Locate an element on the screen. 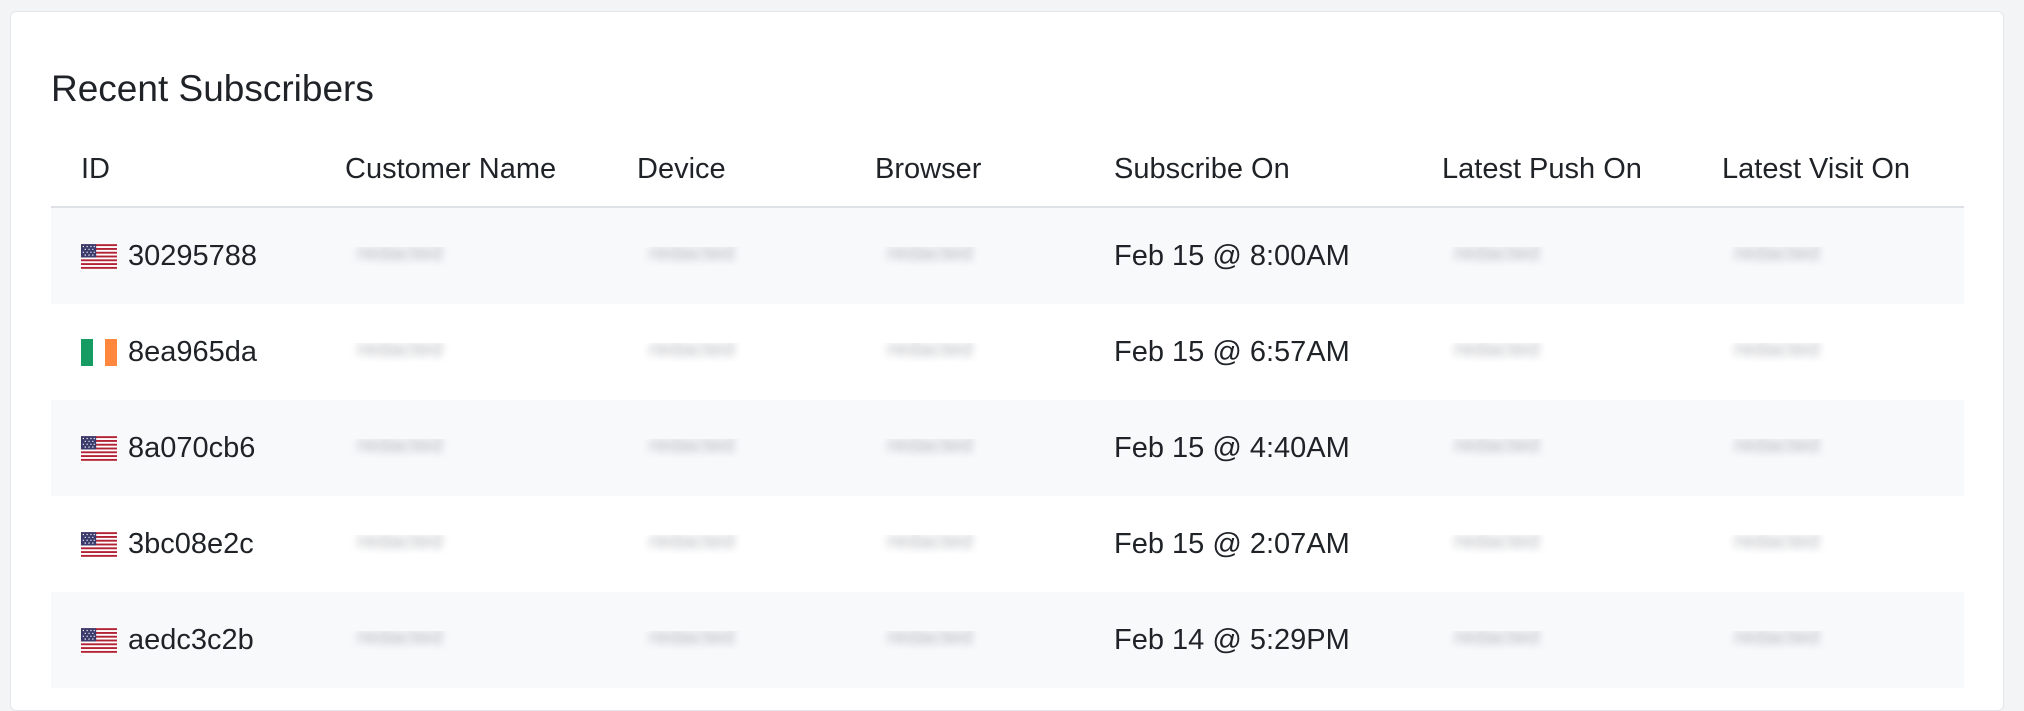 This screenshot has width=2024, height=711. subscriber-id-cell: aedc3c2b is located at coordinates (183, 640).